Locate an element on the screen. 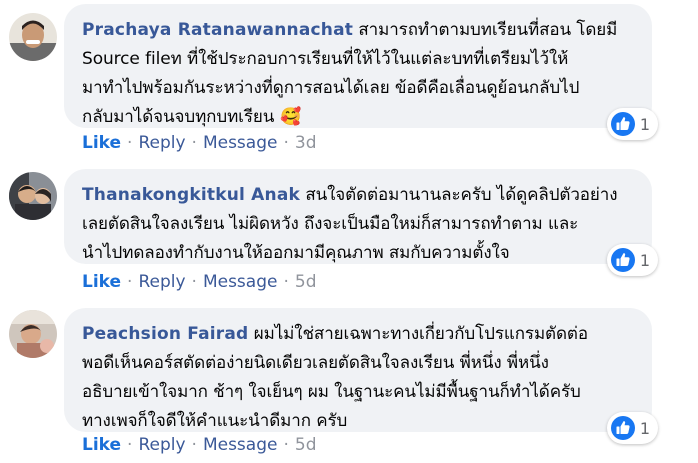 Image resolution: width=698 pixels, height=463 pixels. comment-timestamp: 3d is located at coordinates (306, 143).